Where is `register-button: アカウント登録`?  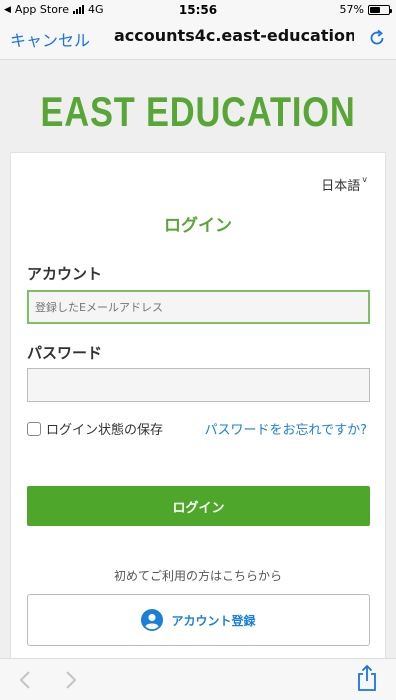
register-button: アカウント登録 is located at coordinates (198, 620).